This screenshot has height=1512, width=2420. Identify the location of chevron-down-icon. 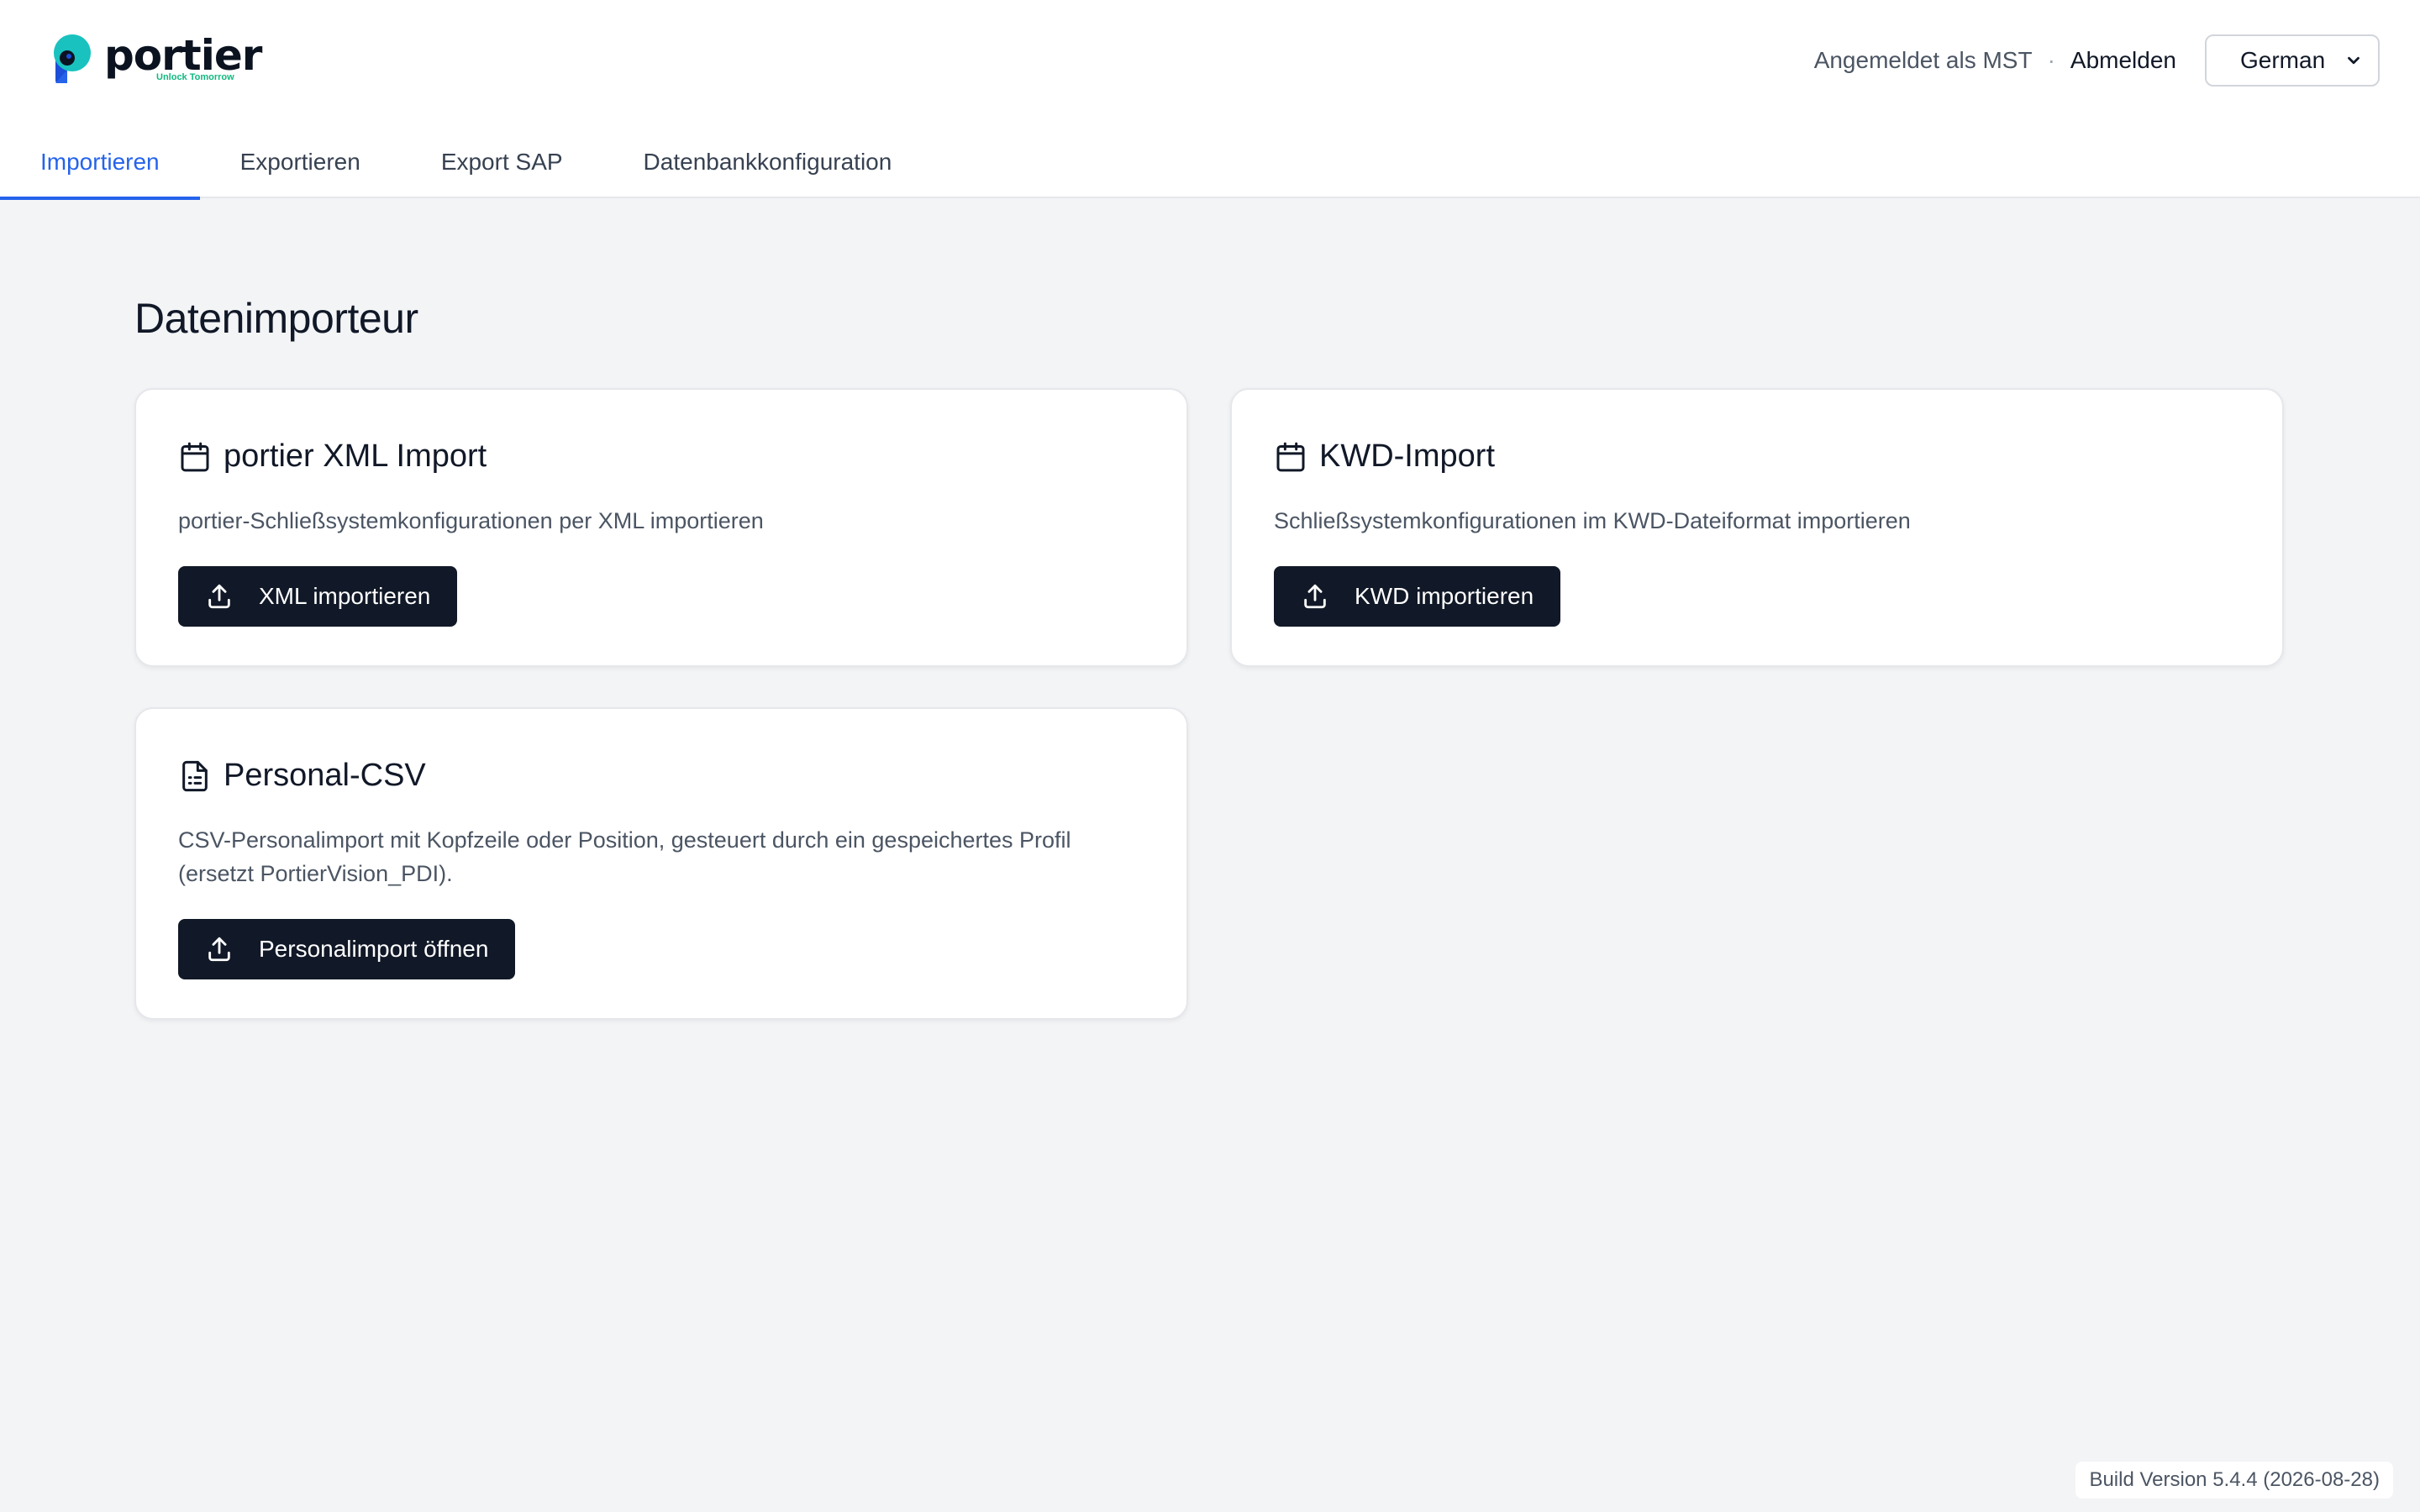
(2354, 60).